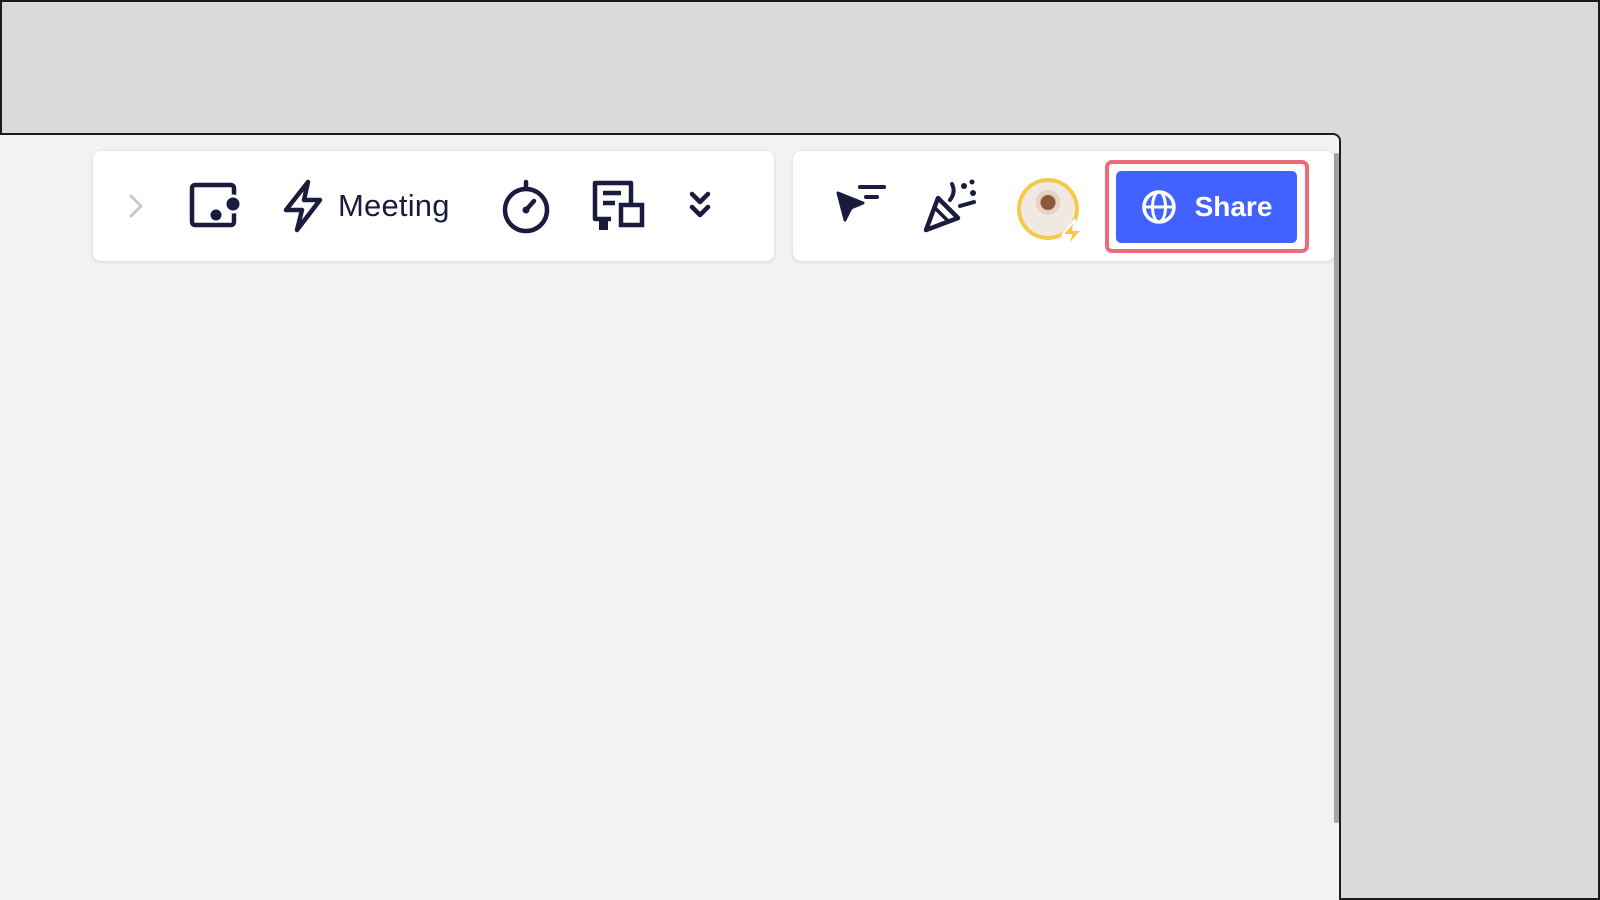 The image size is (1600, 900). What do you see at coordinates (861, 206) in the screenshot?
I see `cursor-icon` at bounding box center [861, 206].